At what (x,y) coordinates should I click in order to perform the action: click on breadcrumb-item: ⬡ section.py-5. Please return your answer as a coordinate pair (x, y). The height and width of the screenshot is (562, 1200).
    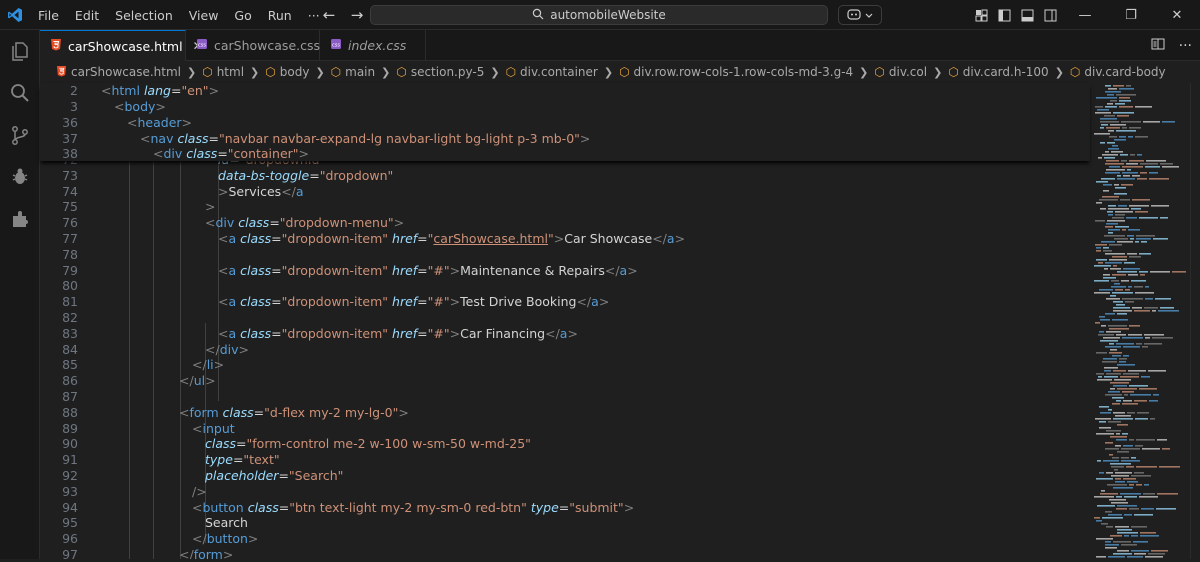
    Looking at the image, I should click on (440, 72).